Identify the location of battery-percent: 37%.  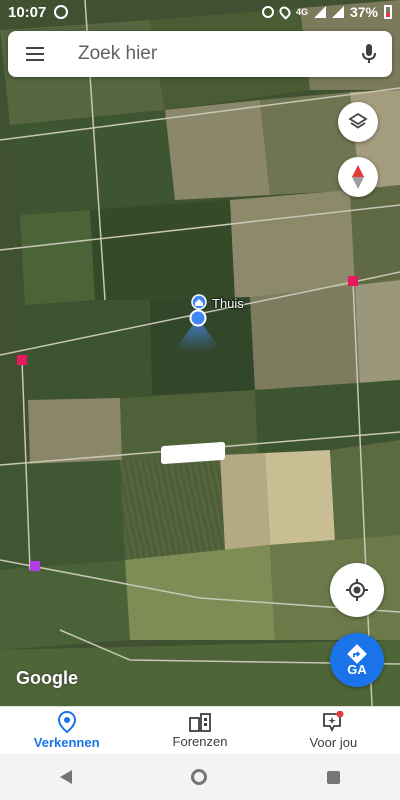
(363, 12).